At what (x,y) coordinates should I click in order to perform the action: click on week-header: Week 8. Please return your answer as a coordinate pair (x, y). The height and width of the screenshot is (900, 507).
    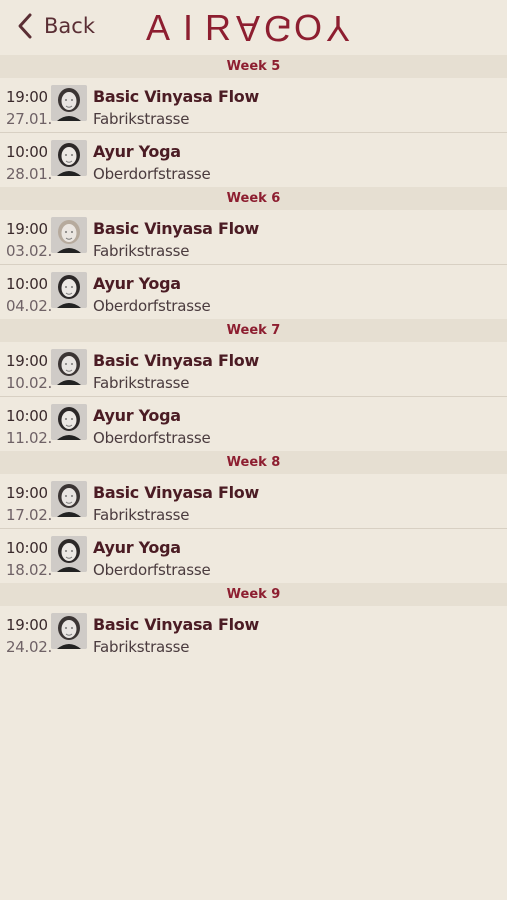
    Looking at the image, I should click on (253, 462).